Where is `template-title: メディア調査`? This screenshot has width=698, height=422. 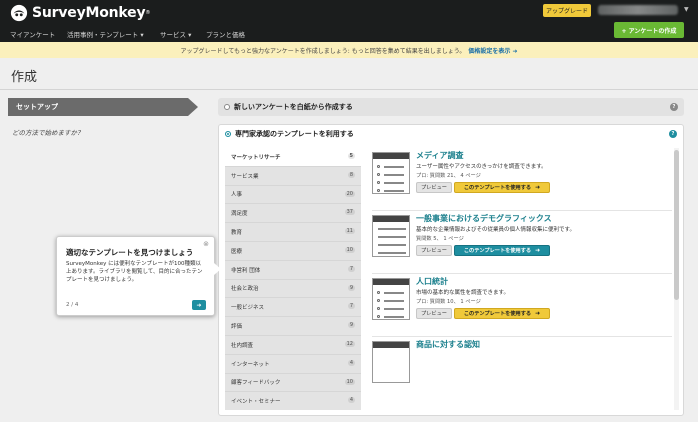 template-title: メディア調査 is located at coordinates (439, 155).